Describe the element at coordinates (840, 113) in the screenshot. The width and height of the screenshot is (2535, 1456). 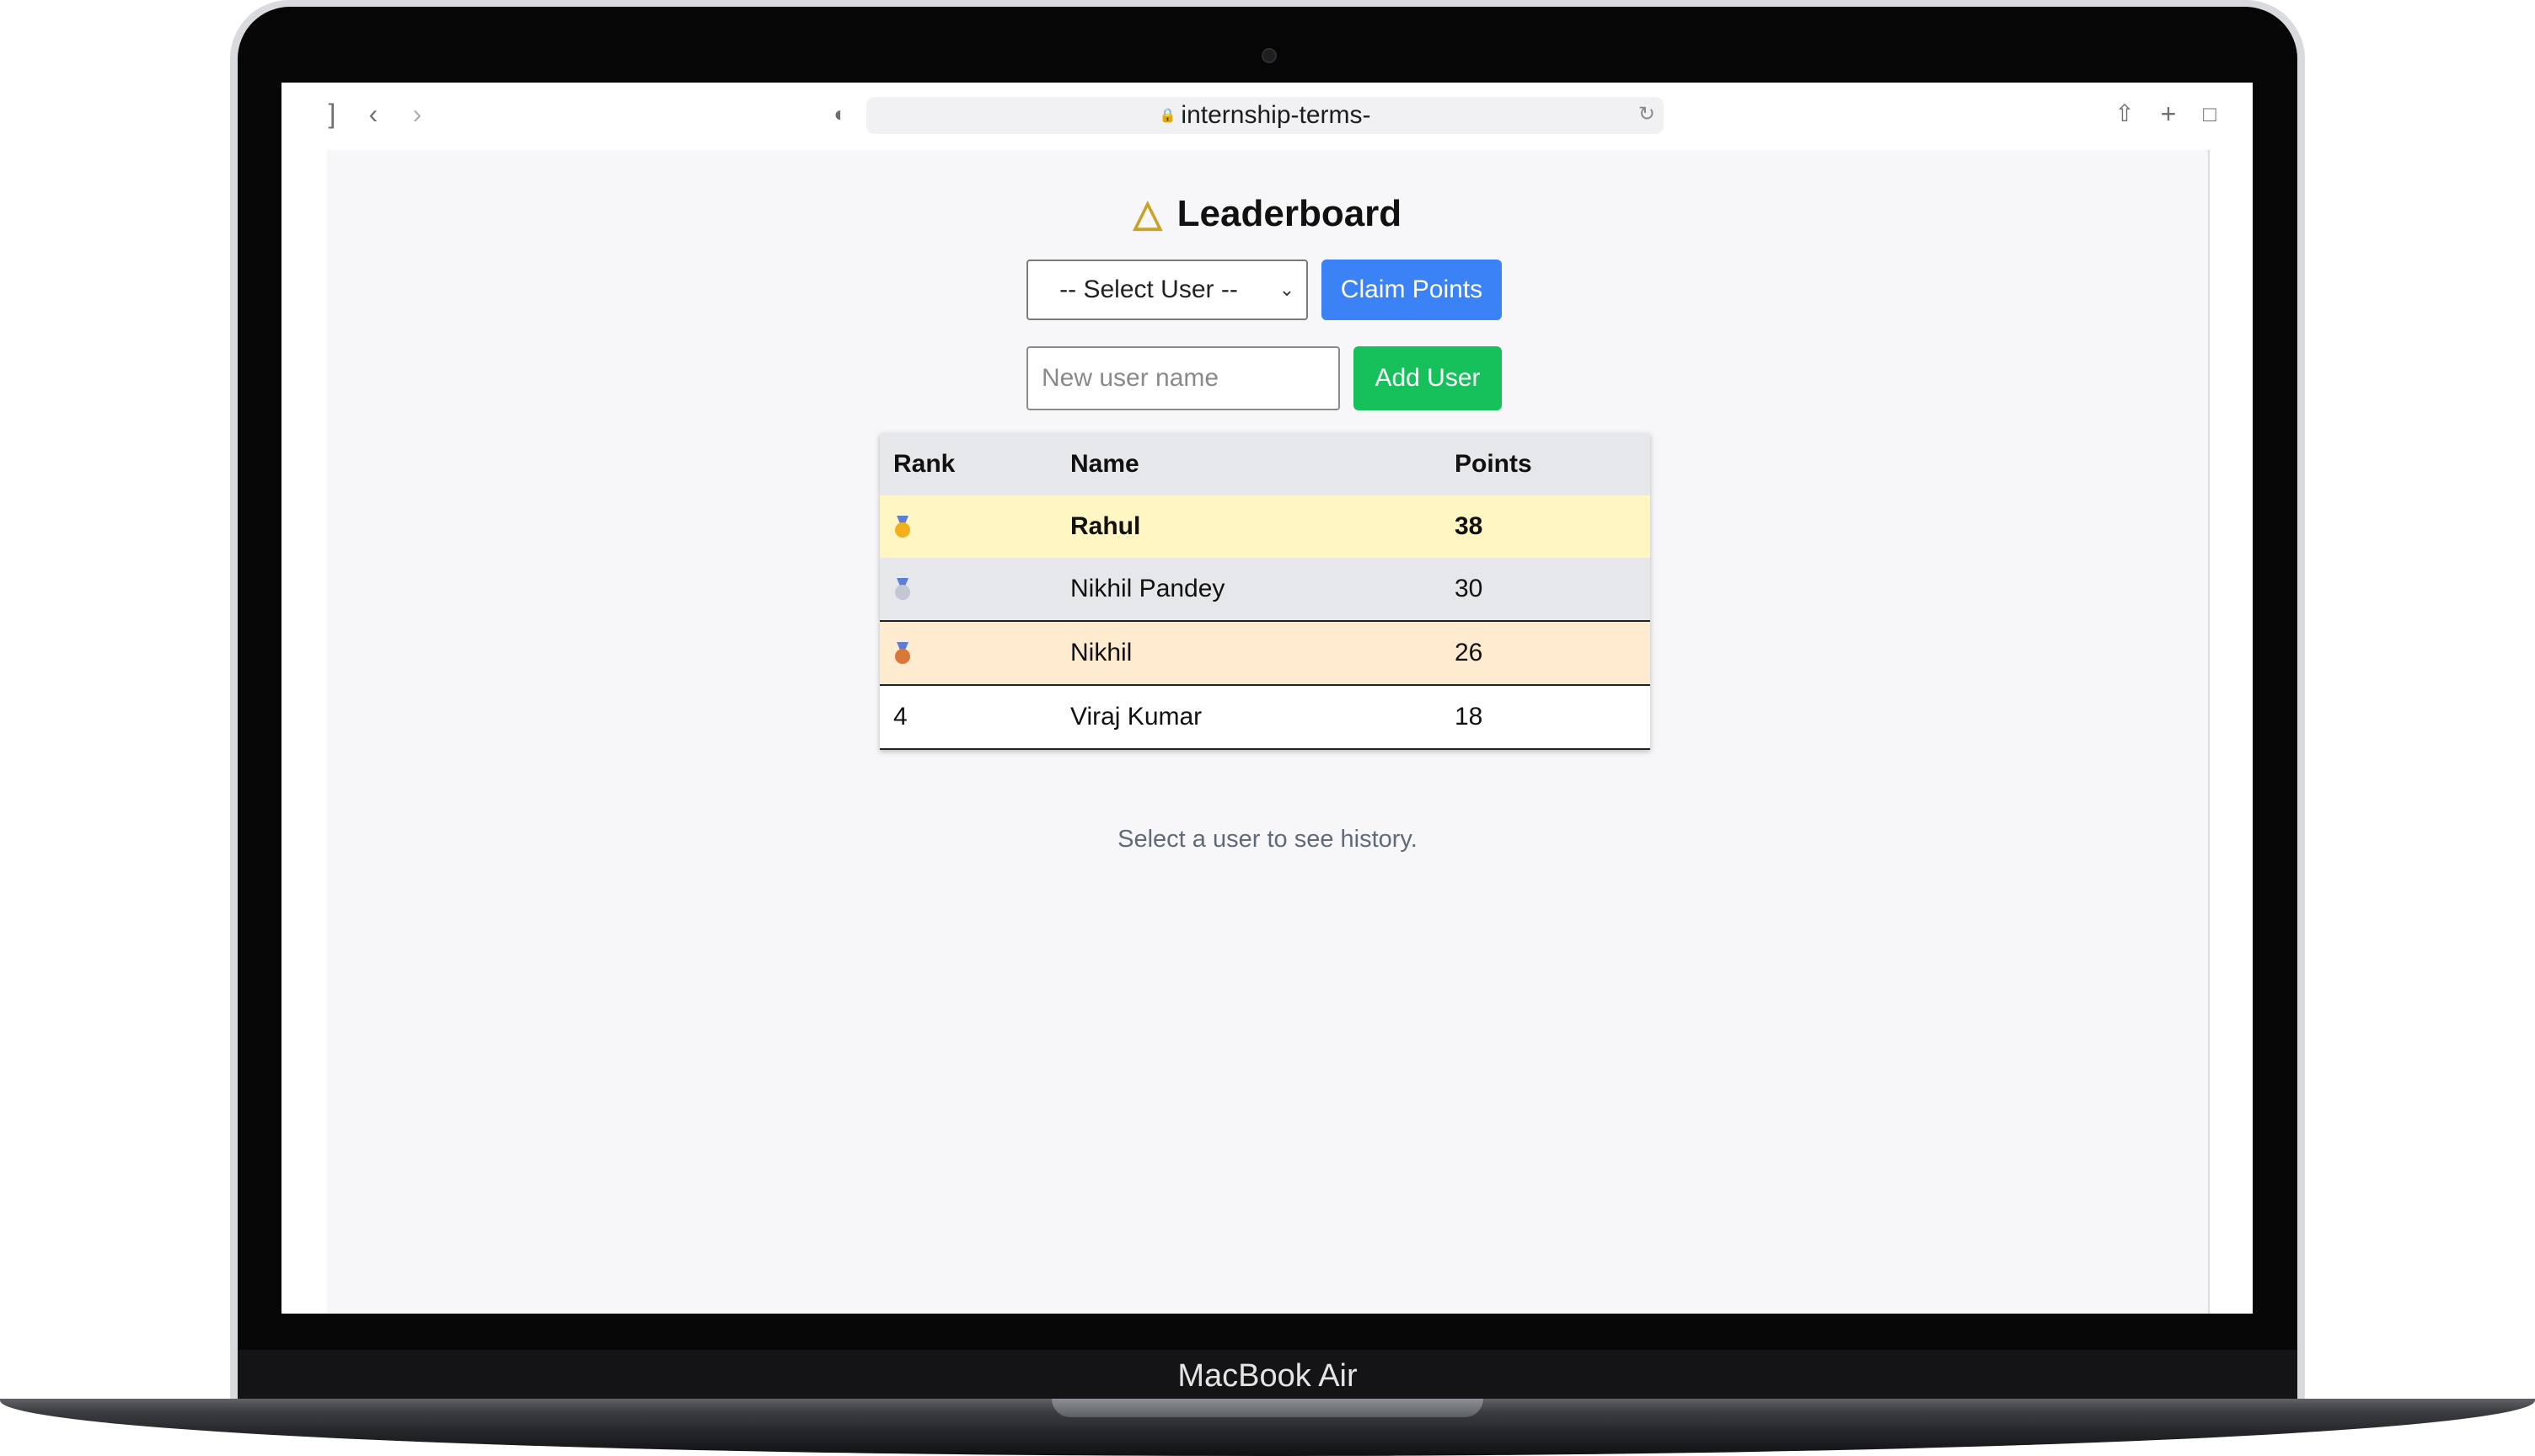
I see `shield-icon: ◐` at that location.